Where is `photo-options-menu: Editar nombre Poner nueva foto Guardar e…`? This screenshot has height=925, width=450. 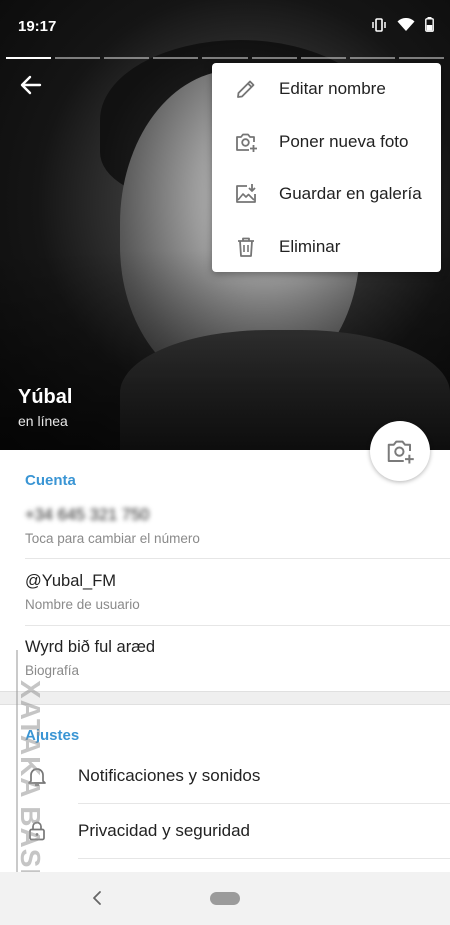 photo-options-menu: Editar nombre Poner nueva foto Guardar e… is located at coordinates (326, 167).